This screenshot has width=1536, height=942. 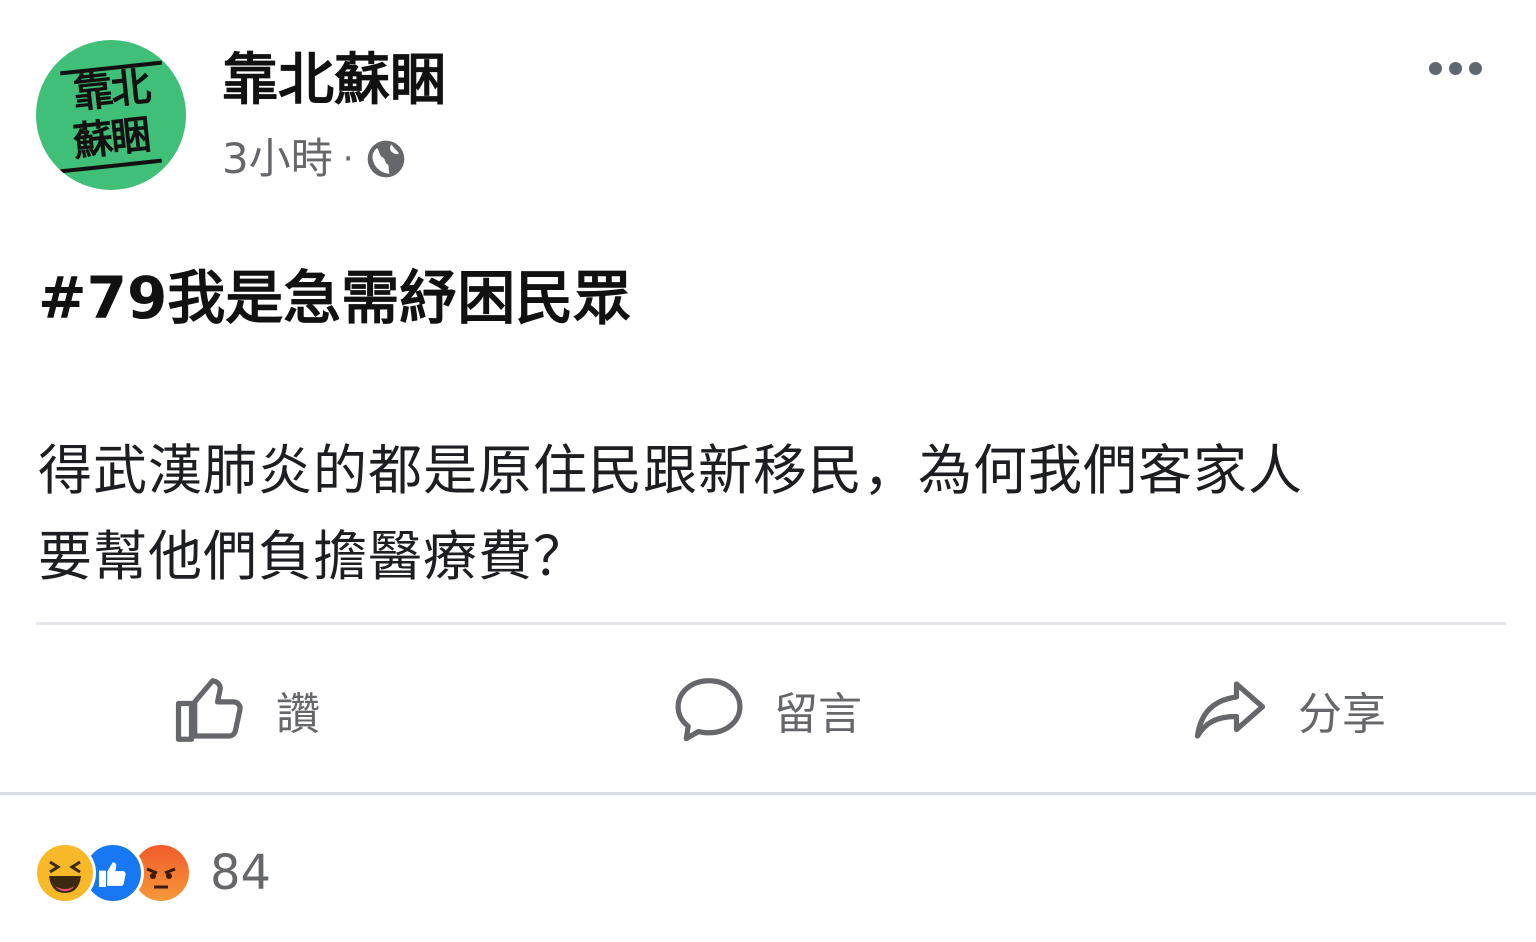 What do you see at coordinates (334, 159) in the screenshot?
I see `post-subline: 3小時 ·` at bounding box center [334, 159].